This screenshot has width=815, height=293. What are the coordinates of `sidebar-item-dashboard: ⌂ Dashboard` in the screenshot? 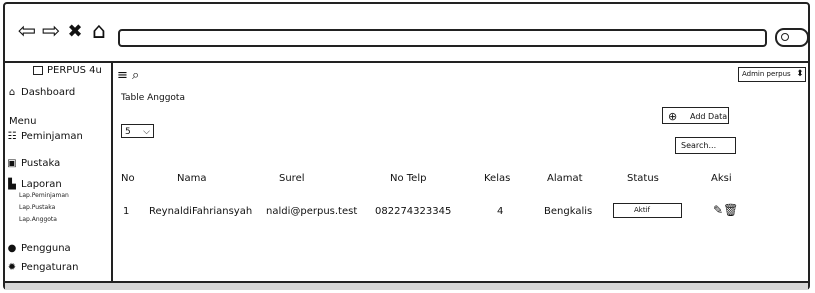 It's located at (41, 92).